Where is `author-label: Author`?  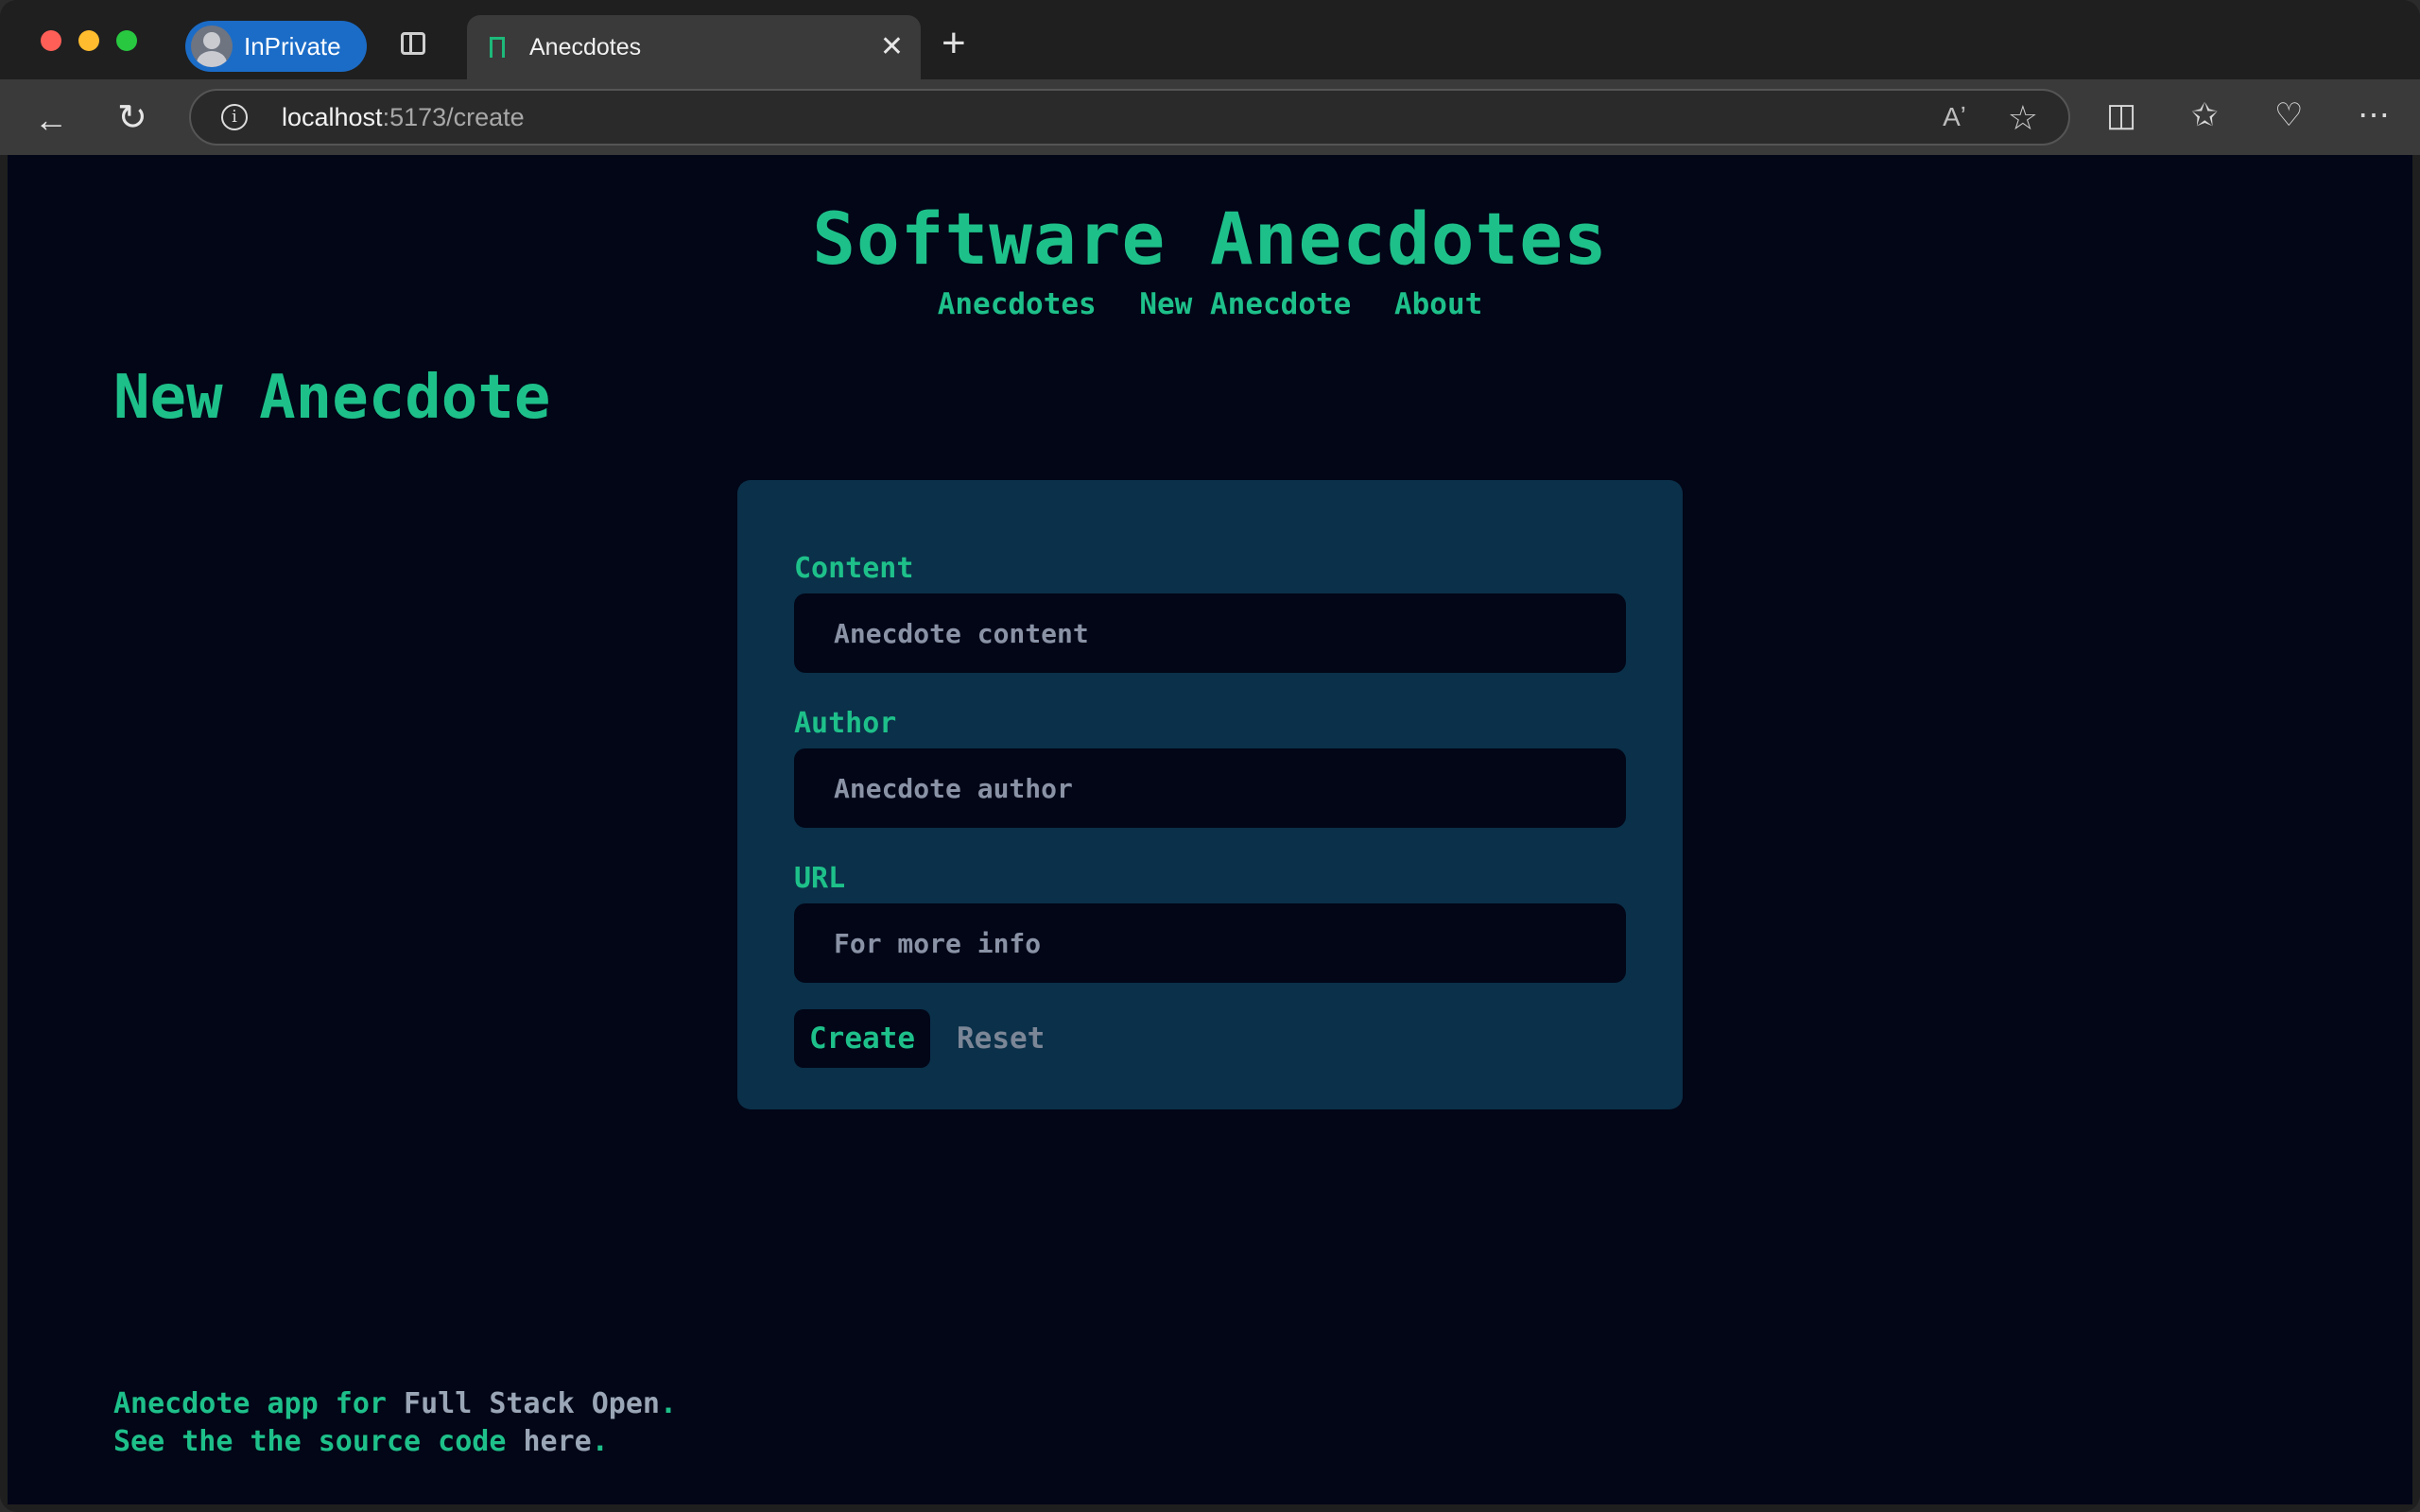 author-label: Author is located at coordinates (845, 723).